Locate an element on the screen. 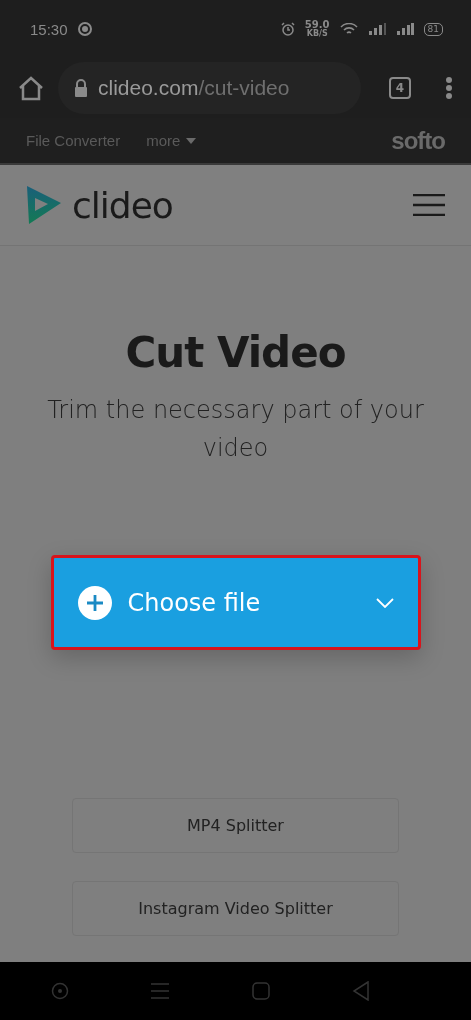 Image resolution: width=471 pixels, height=1020 pixels. compass-icon is located at coordinates (84, 29).